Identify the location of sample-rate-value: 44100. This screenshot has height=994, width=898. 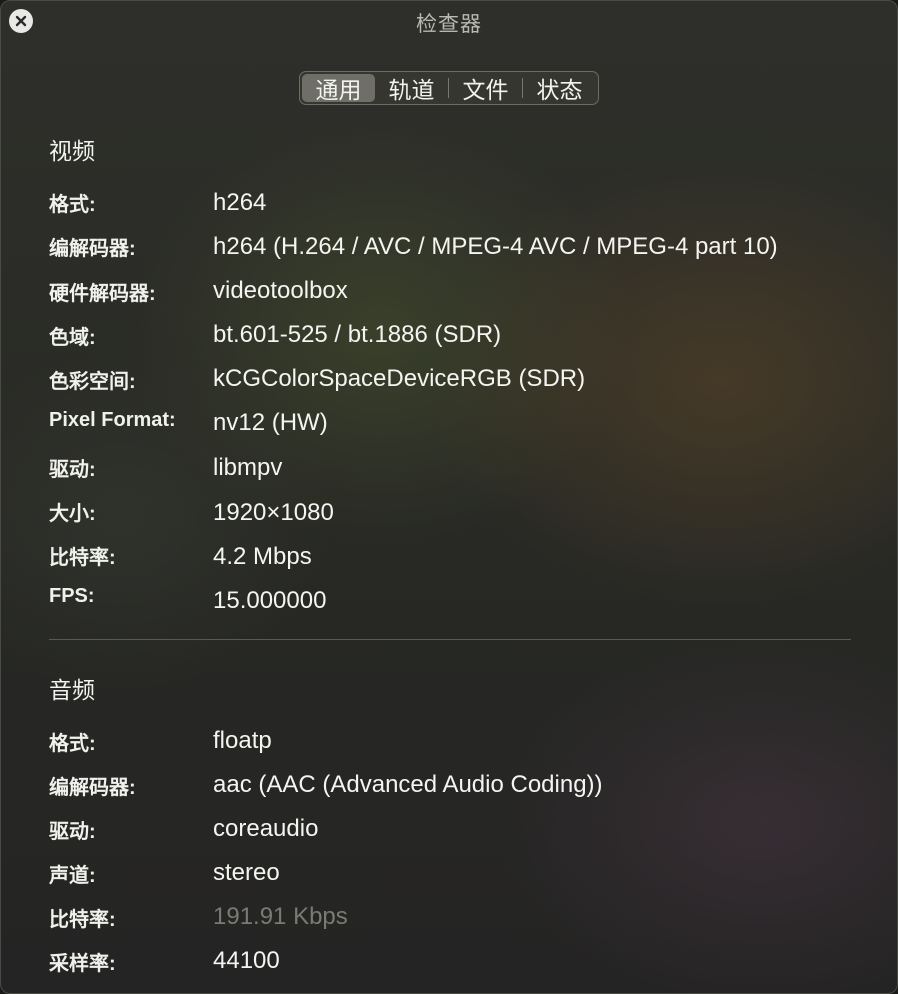
(246, 960).